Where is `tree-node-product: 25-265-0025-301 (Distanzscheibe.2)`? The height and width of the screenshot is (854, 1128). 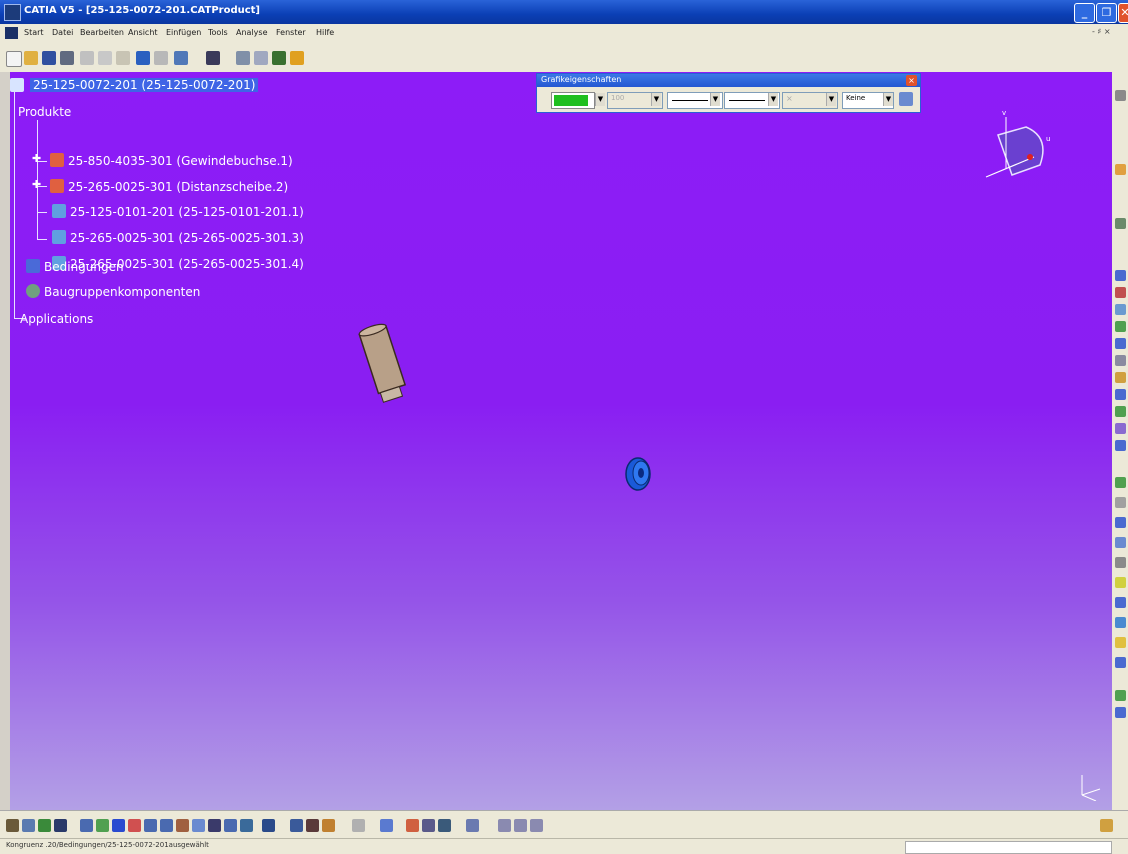 tree-node-product: 25-265-0025-301 (Distanzscheibe.2) is located at coordinates (178, 187).